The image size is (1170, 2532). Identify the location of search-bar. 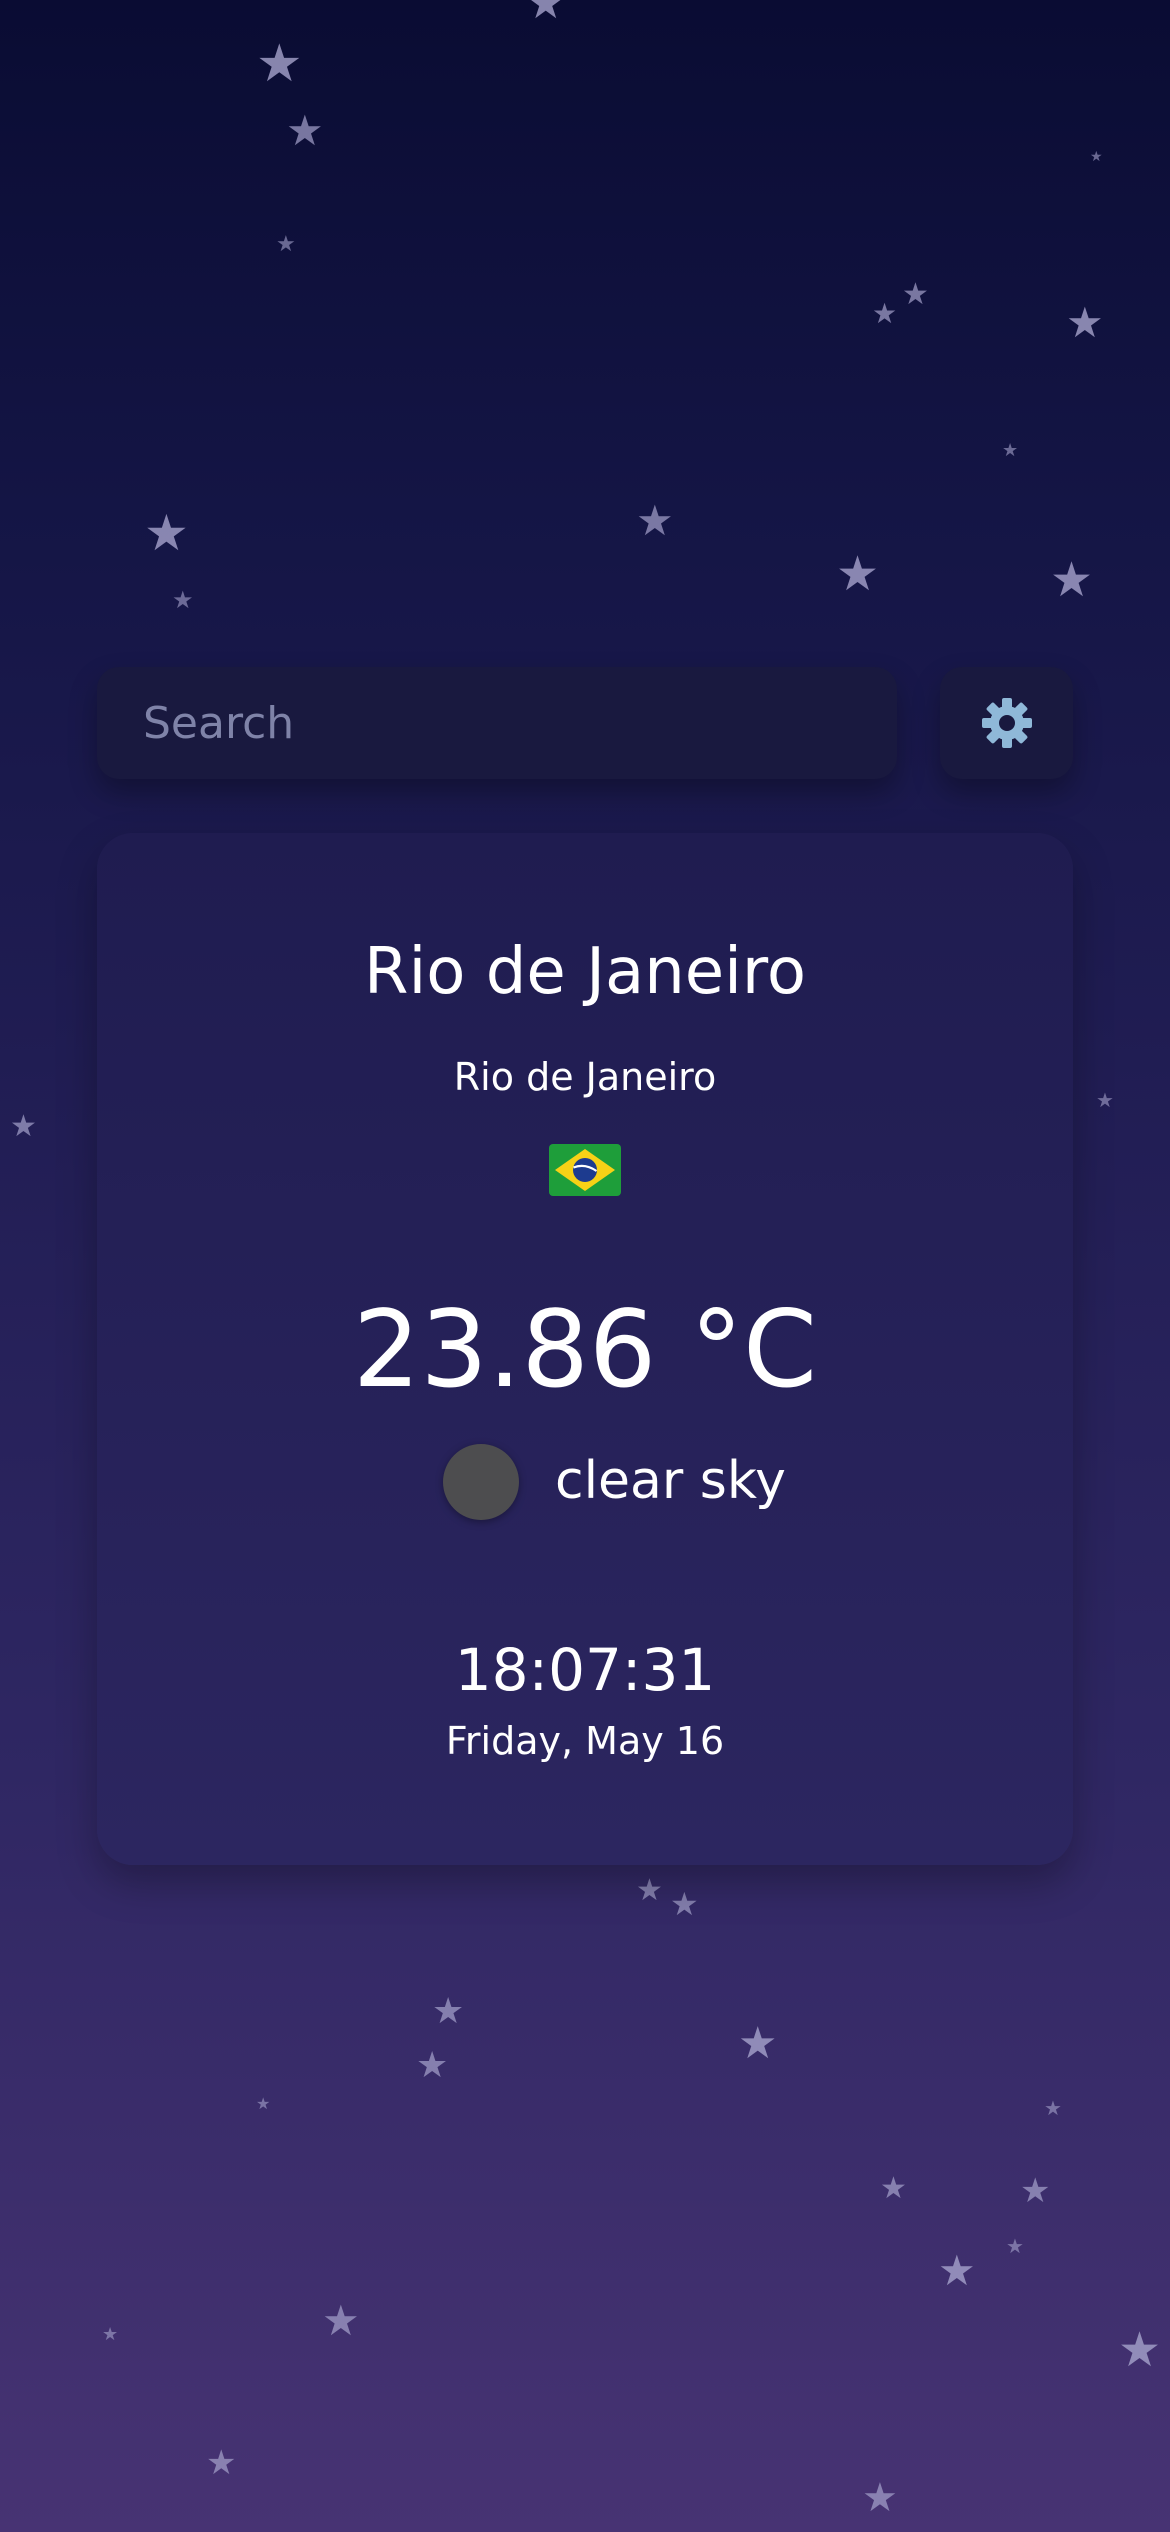
(497, 723).